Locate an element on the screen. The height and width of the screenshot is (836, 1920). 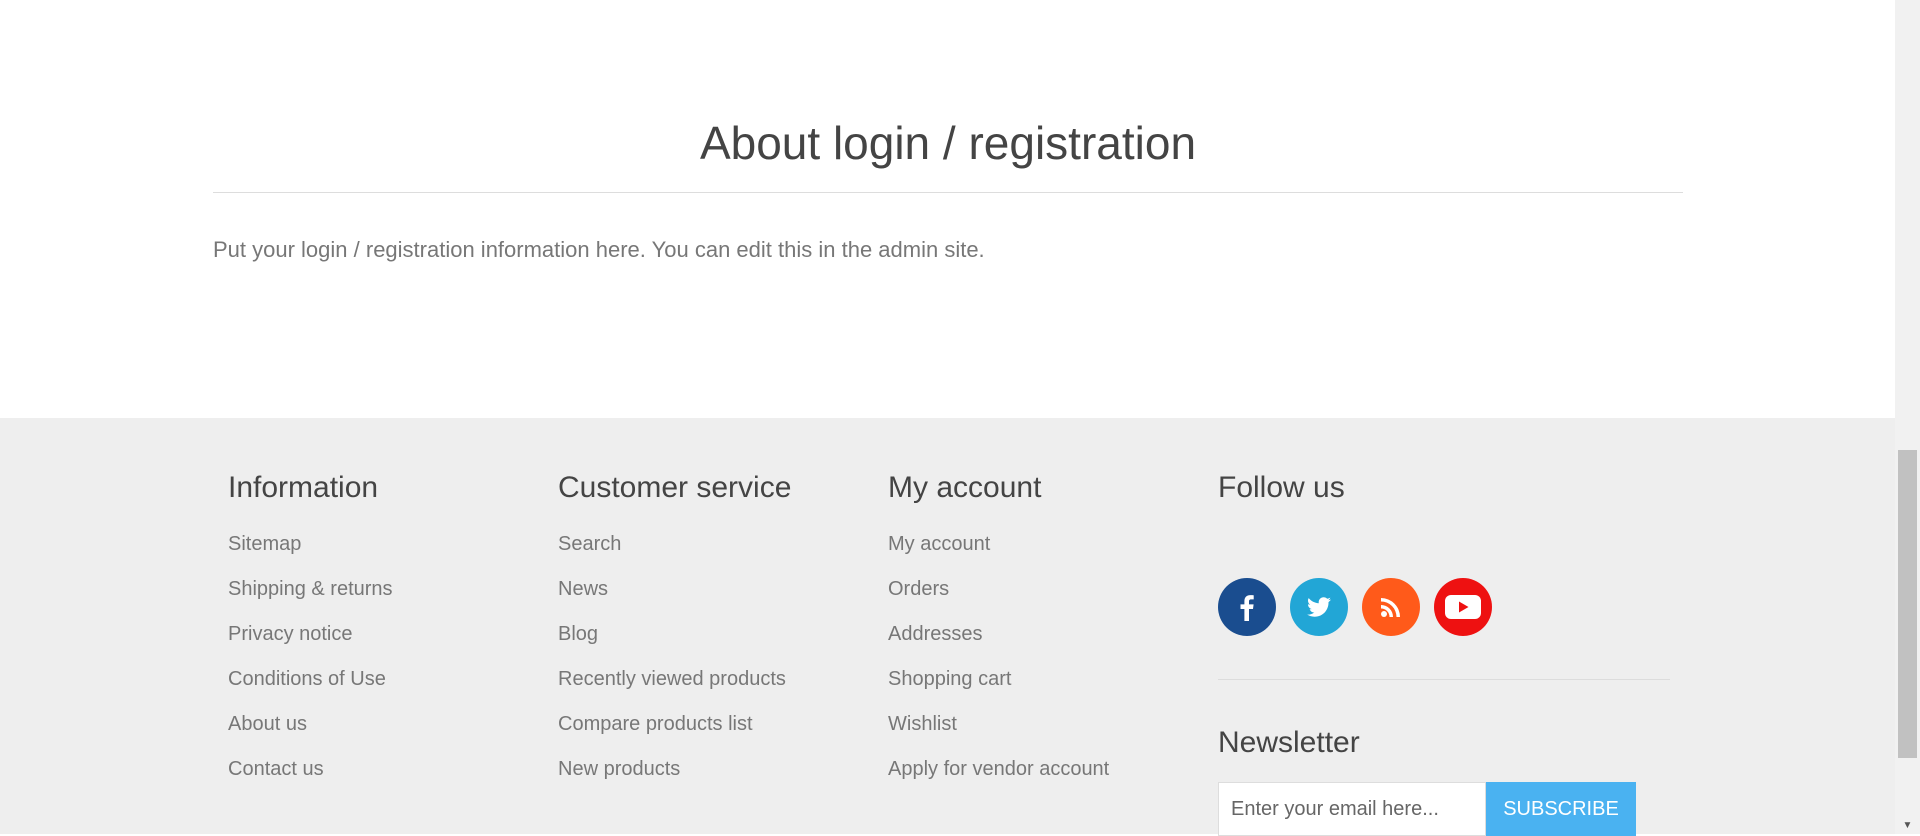
footer-link-shipping-returns: Shipping & returns is located at coordinates (310, 597).